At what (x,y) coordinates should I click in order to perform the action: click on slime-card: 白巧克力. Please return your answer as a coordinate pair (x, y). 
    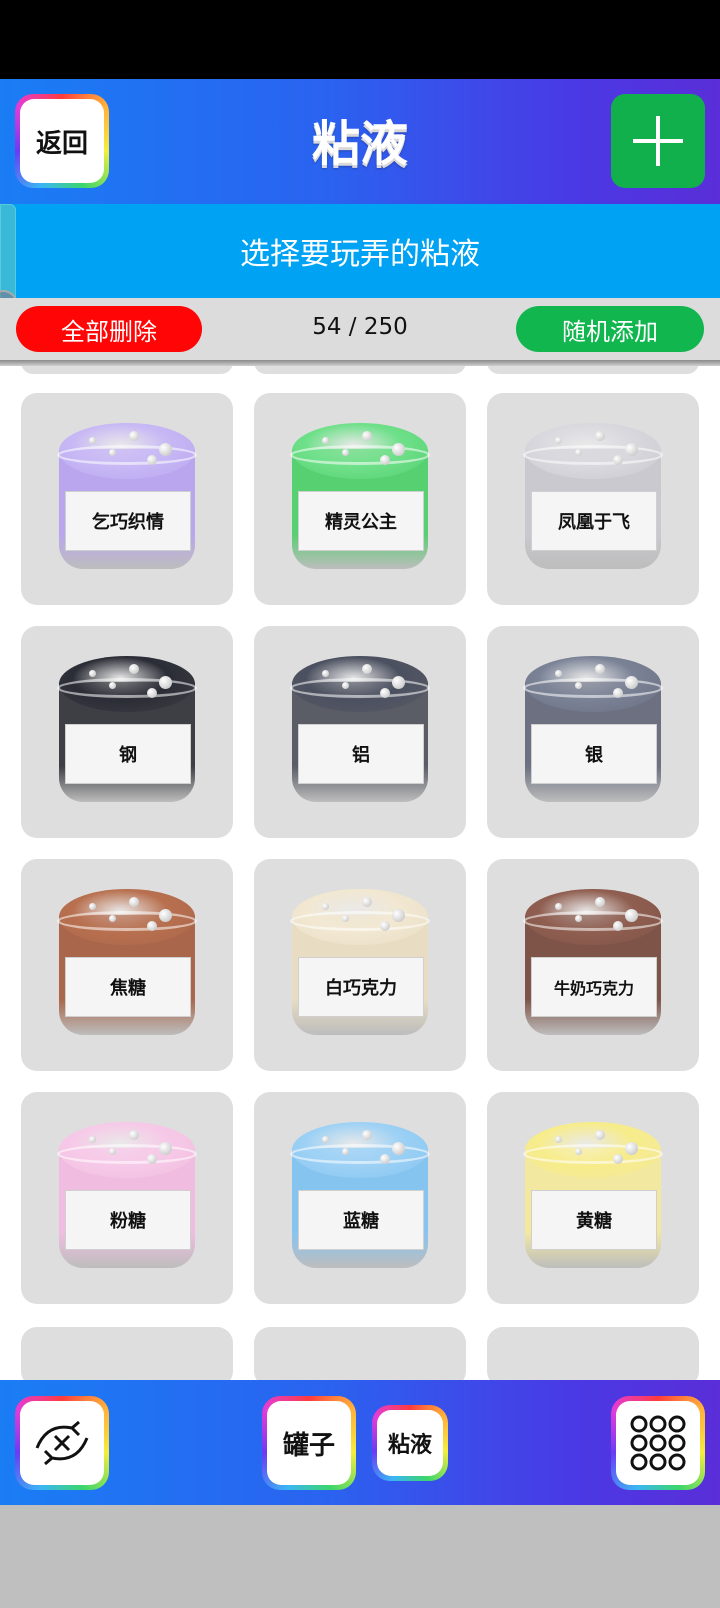
    Looking at the image, I should click on (360, 965).